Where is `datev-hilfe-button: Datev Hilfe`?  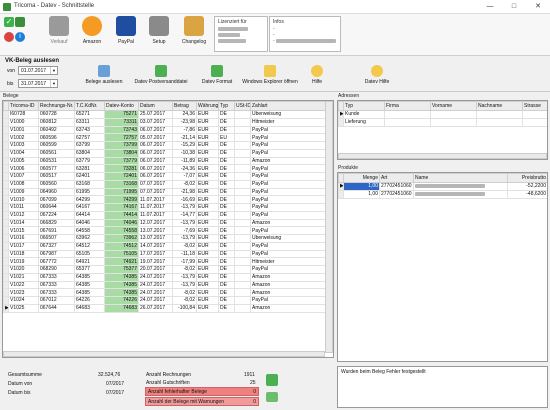 datev-hilfe-button: Datev Hilfe is located at coordinates (377, 75).